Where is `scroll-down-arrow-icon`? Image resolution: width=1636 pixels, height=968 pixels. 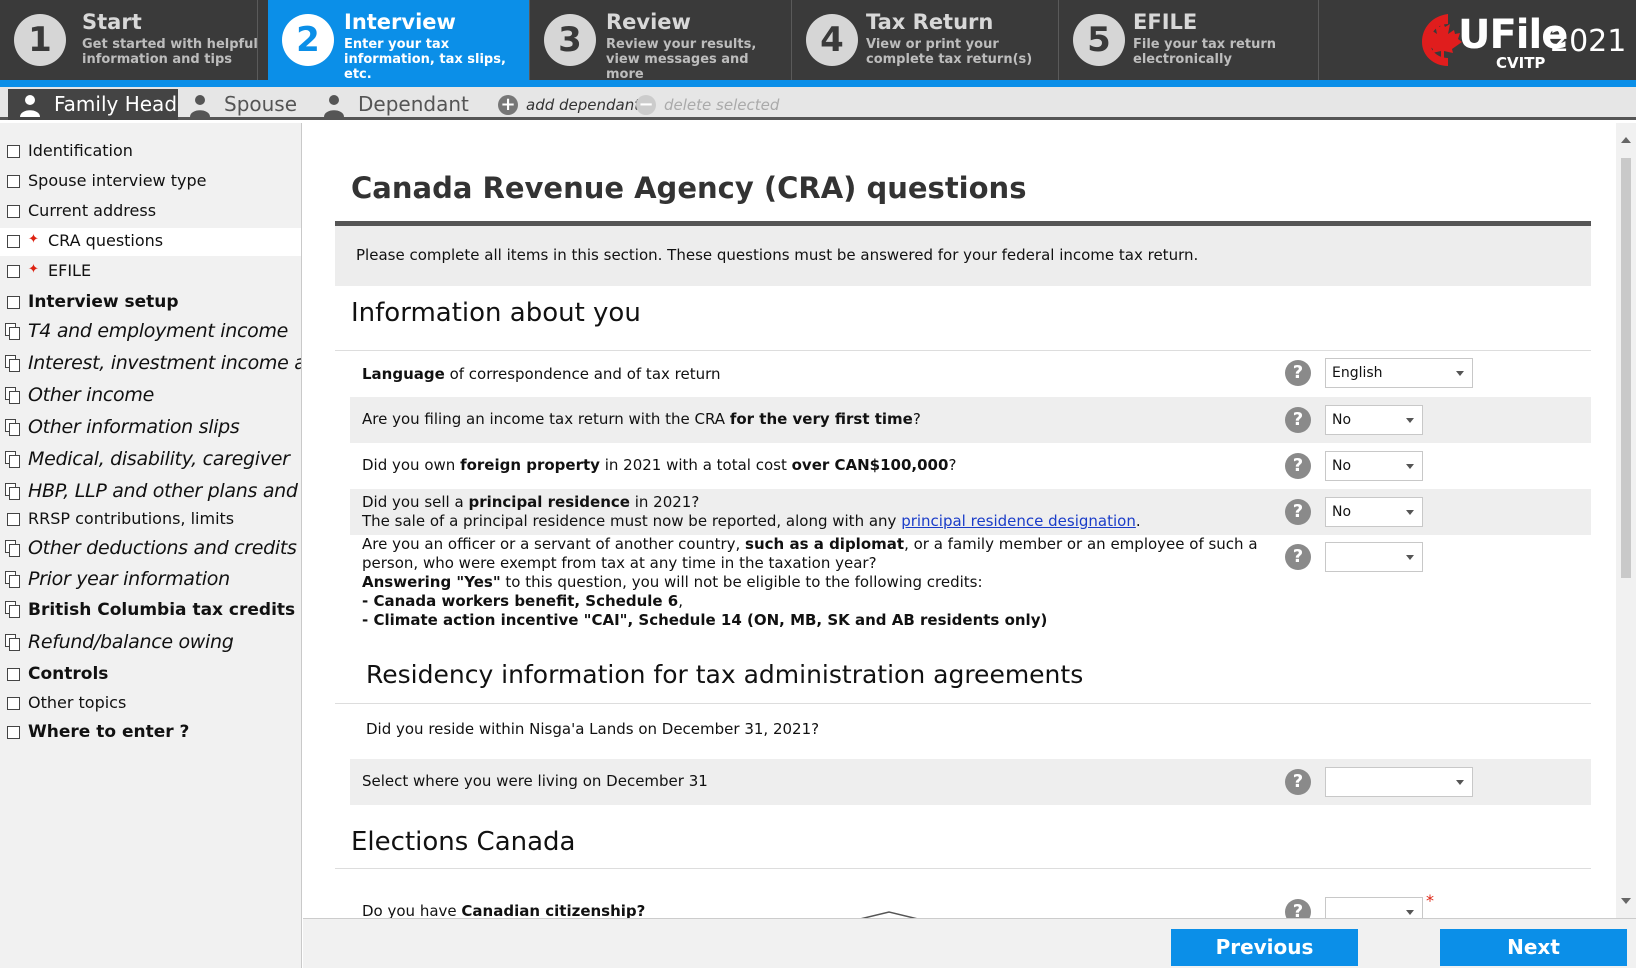
scroll-down-arrow-icon is located at coordinates (1626, 901).